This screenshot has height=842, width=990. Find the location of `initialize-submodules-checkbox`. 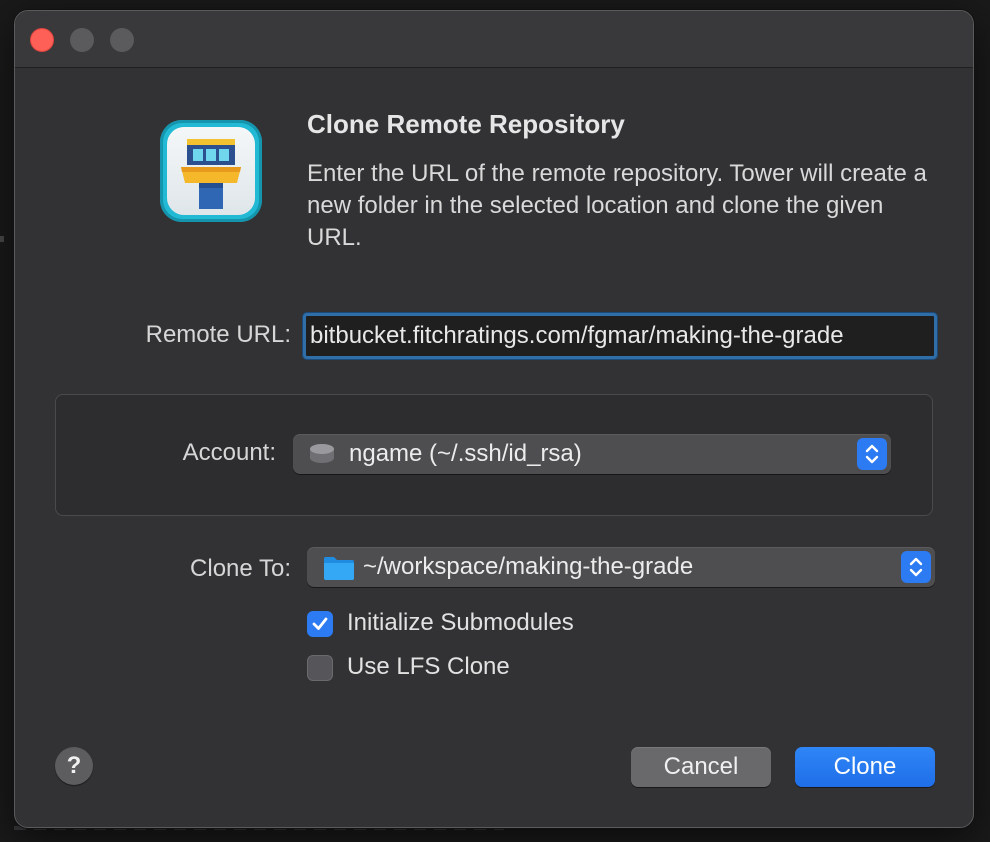

initialize-submodules-checkbox is located at coordinates (320, 624).